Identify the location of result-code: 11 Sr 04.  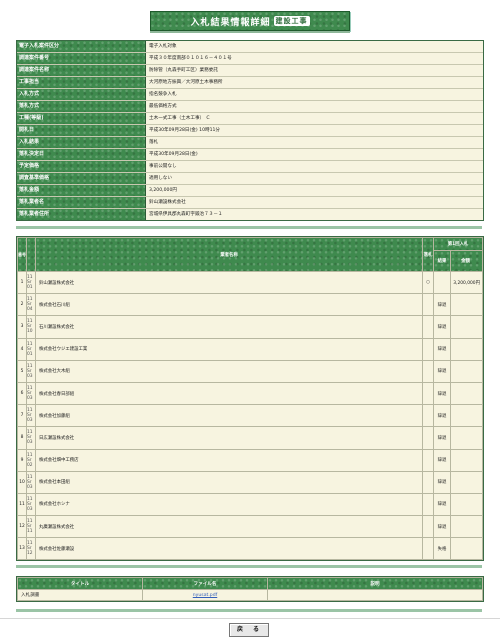
(31, 305).